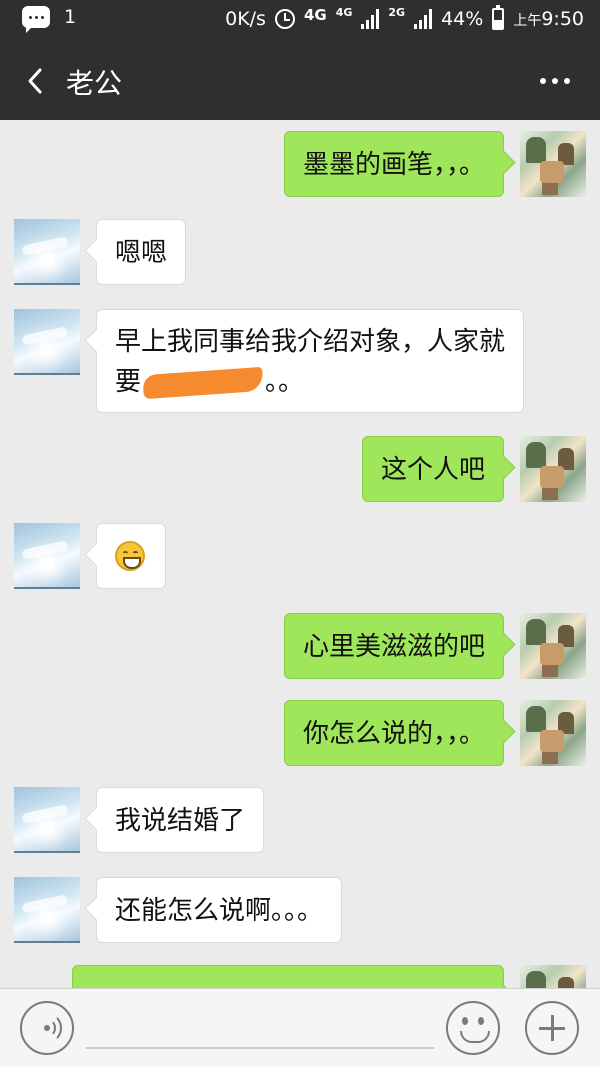  I want to click on clock: 9:50, so click(562, 19).